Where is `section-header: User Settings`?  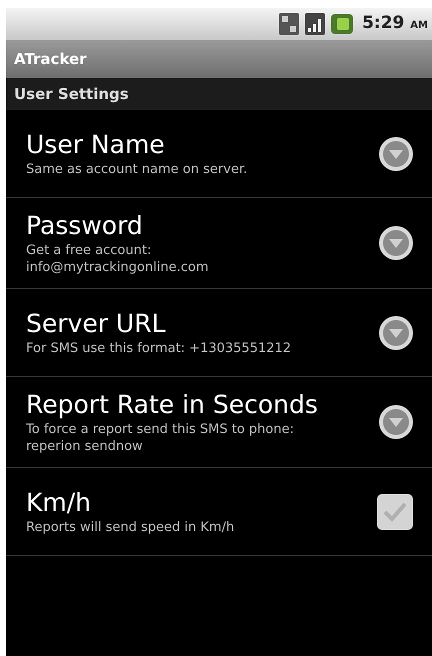
section-header: User Settings is located at coordinates (71, 94).